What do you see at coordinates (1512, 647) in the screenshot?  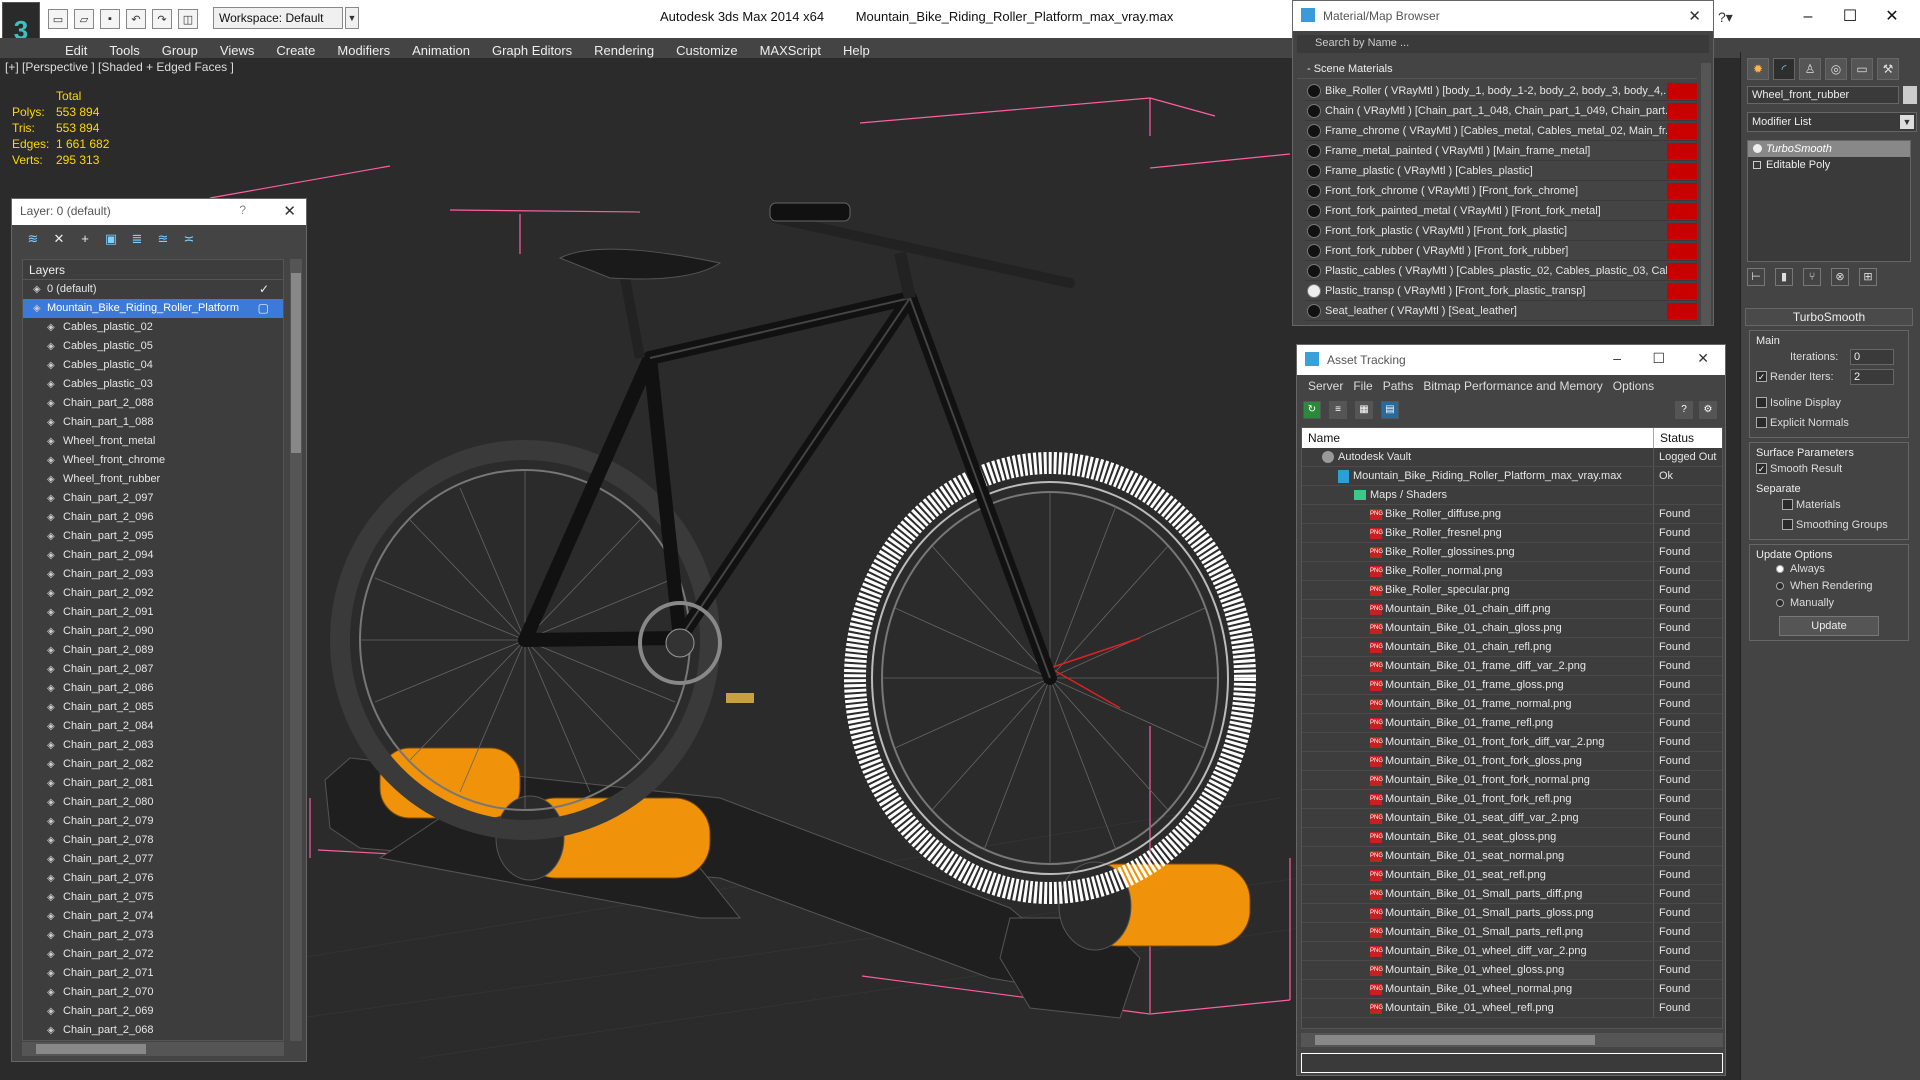 I see `asset-row: PNG Mountain_Bike_01_chain_refl.png Found` at bounding box center [1512, 647].